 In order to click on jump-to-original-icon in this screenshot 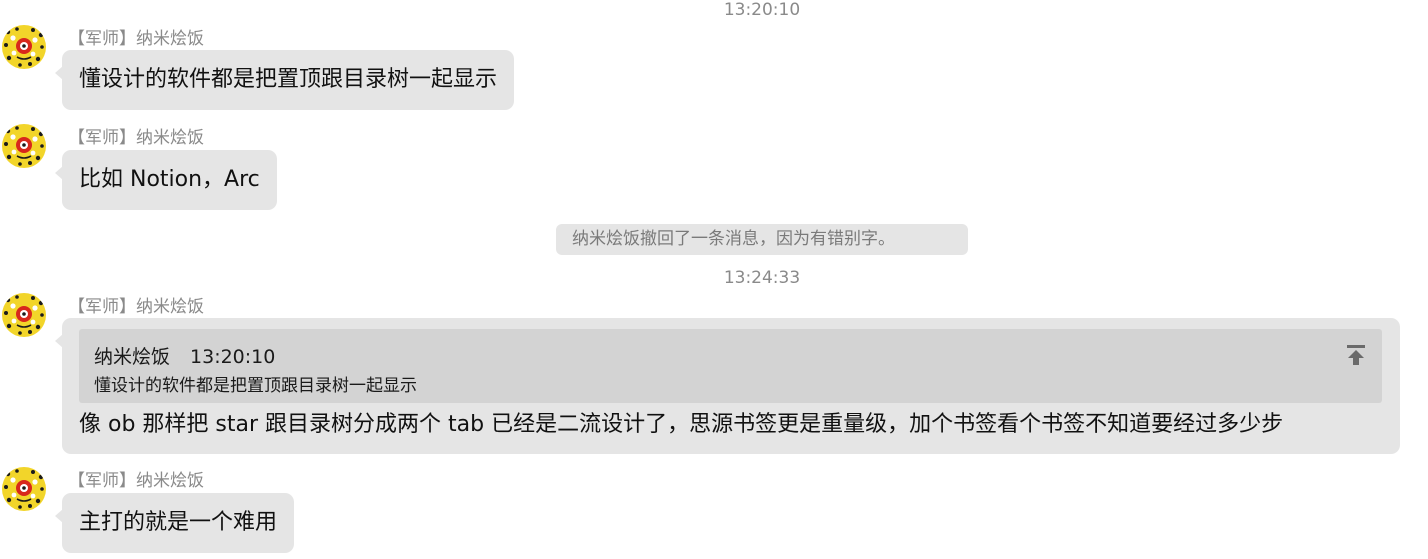, I will do `click(1356, 355)`.